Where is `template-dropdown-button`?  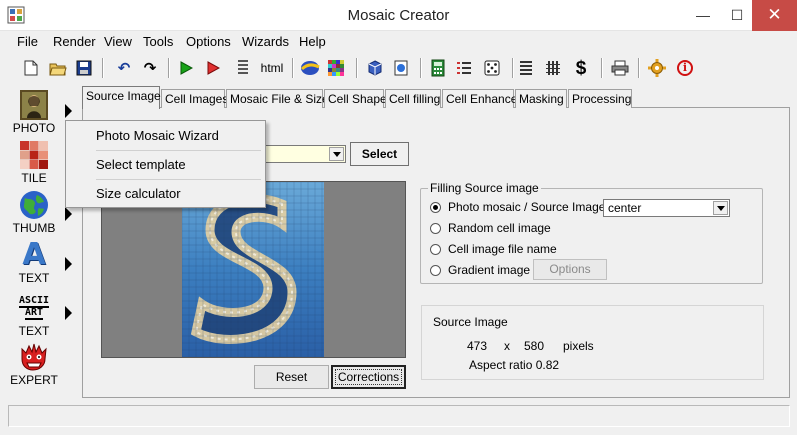 template-dropdown-button is located at coordinates (336, 154).